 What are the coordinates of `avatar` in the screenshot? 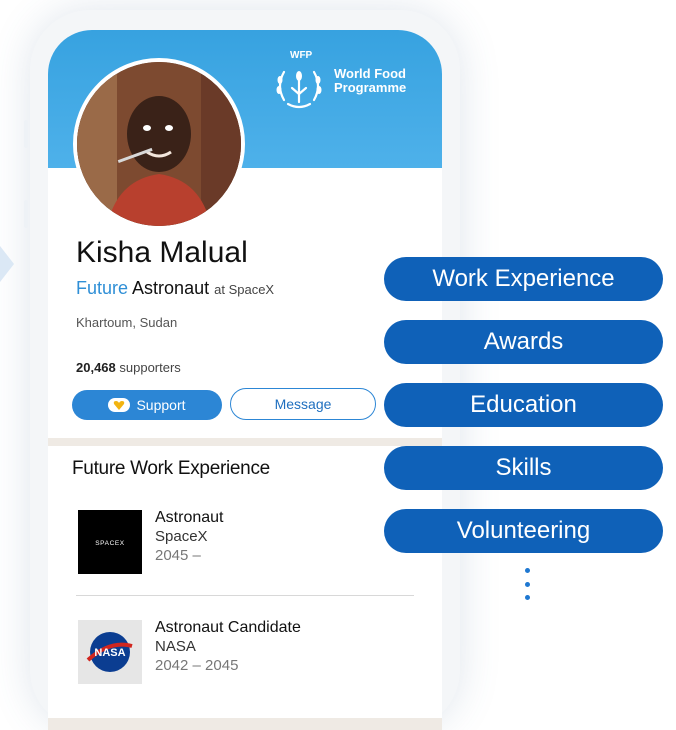 It's located at (159, 144).